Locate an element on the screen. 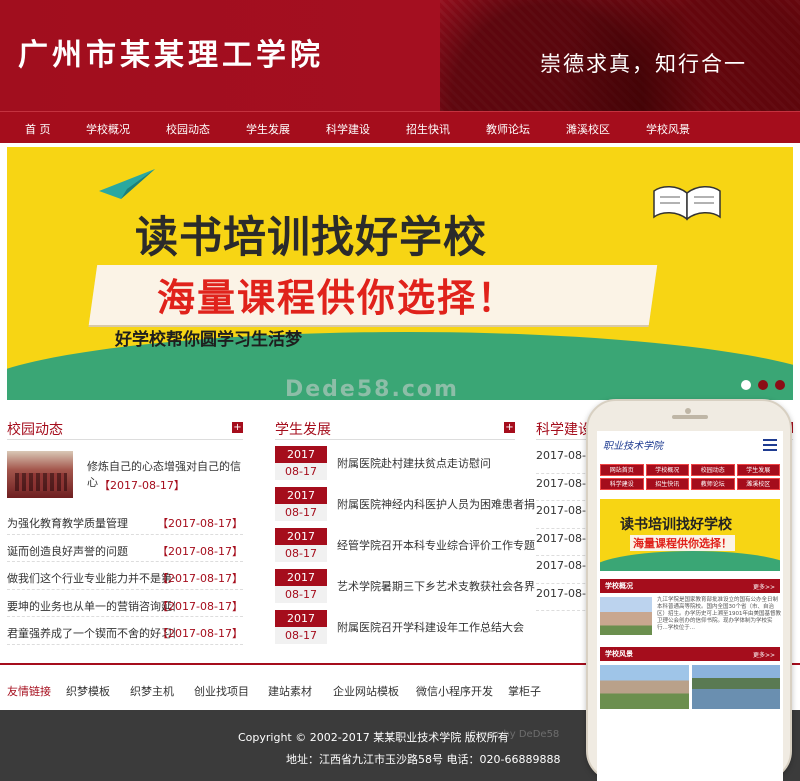 Image resolution: width=800 pixels, height=781 pixels. address-text: 地址：江西省九江市玉沙路58号 电话：020-66889888 is located at coordinates (423, 759).